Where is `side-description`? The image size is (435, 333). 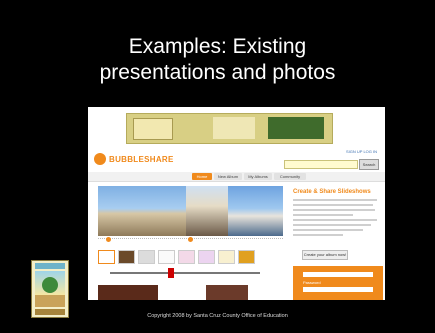
side-description is located at coordinates (336, 219).